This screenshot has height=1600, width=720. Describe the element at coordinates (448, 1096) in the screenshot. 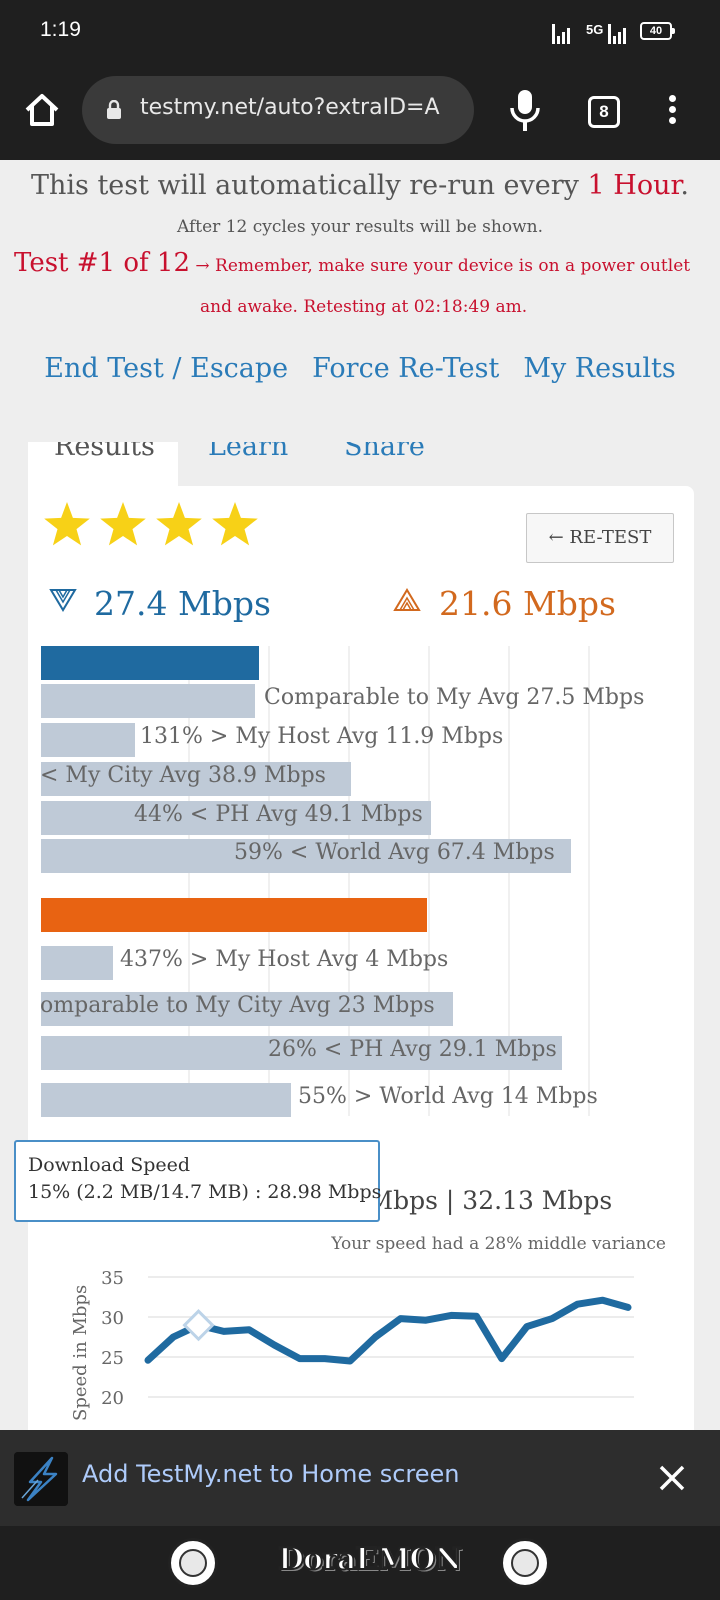

I see `upload-comparison-label: 55% > World Avg 14 Mbps` at that location.